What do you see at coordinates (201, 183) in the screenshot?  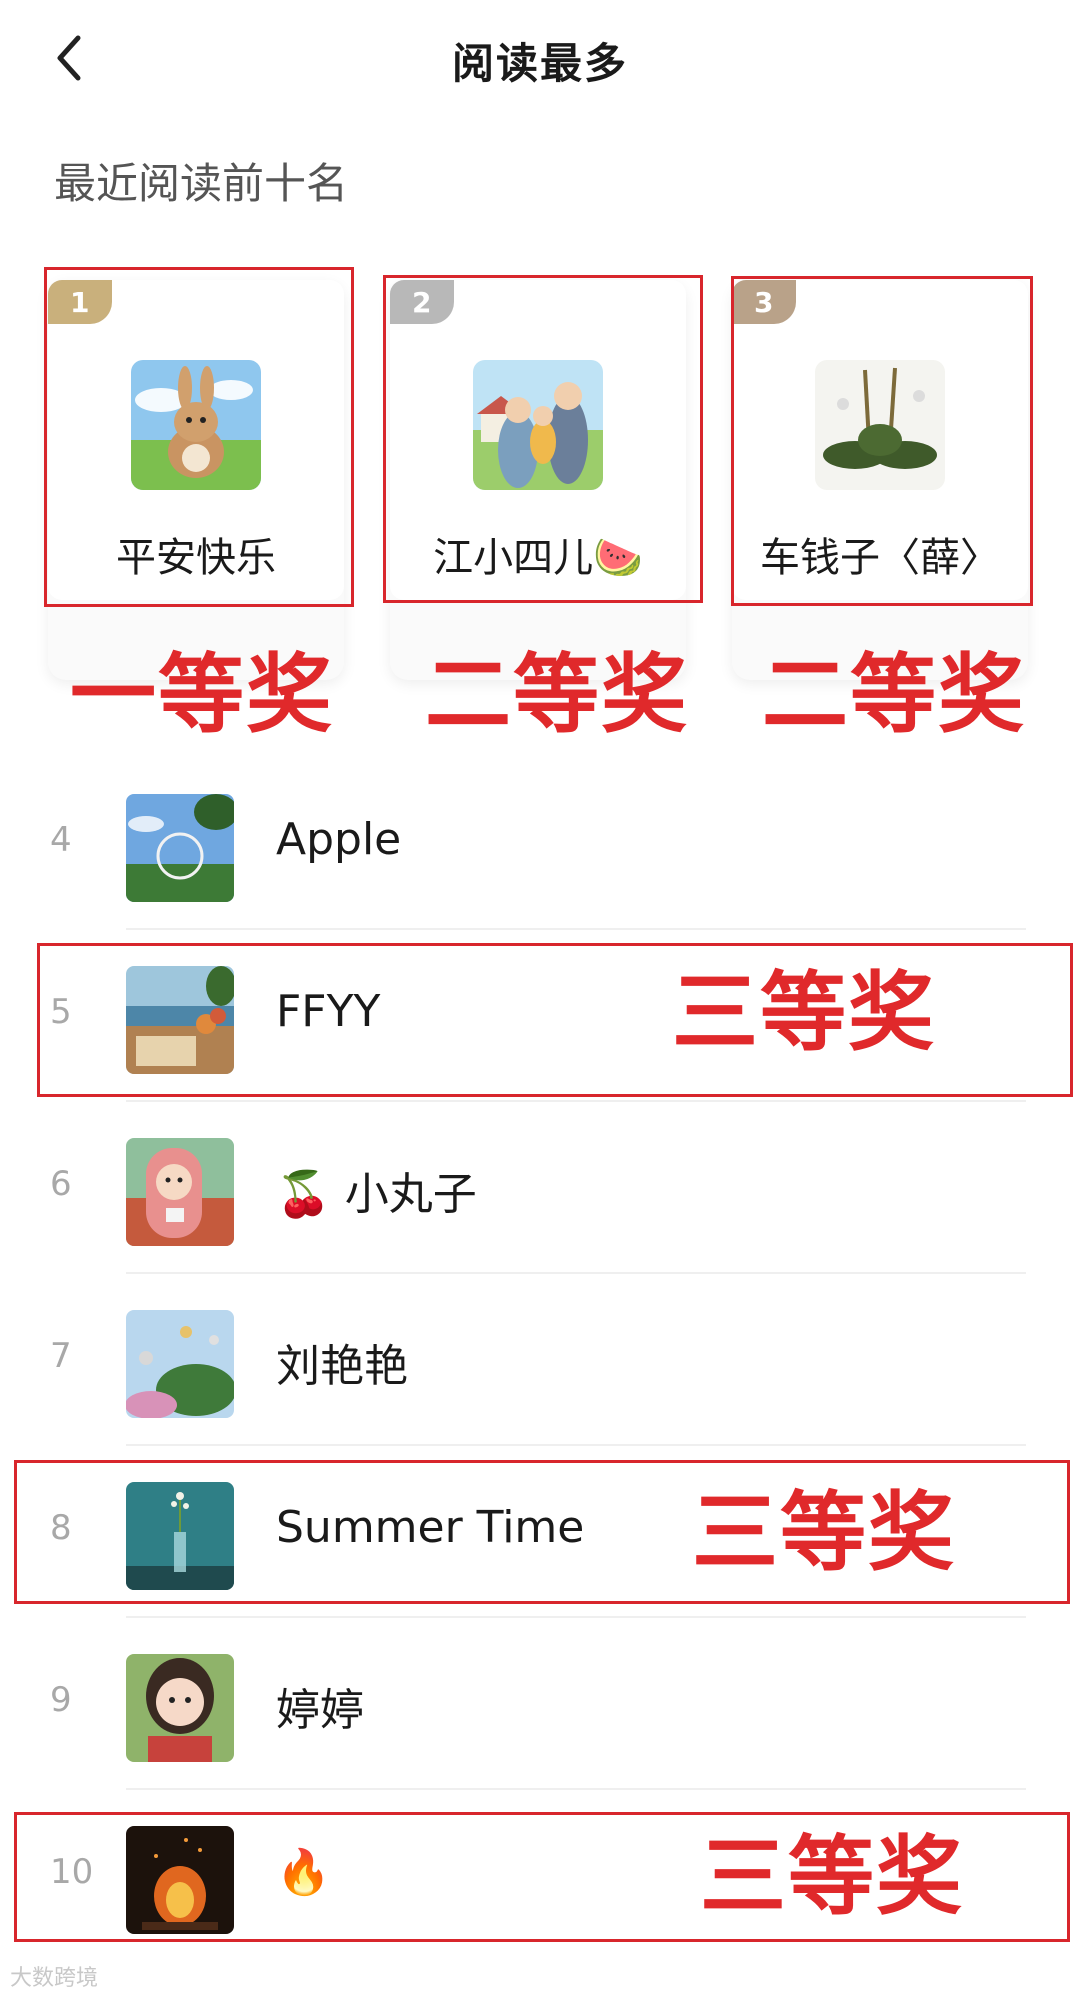 I see `section-subtitle: 最近阅读前十名` at bounding box center [201, 183].